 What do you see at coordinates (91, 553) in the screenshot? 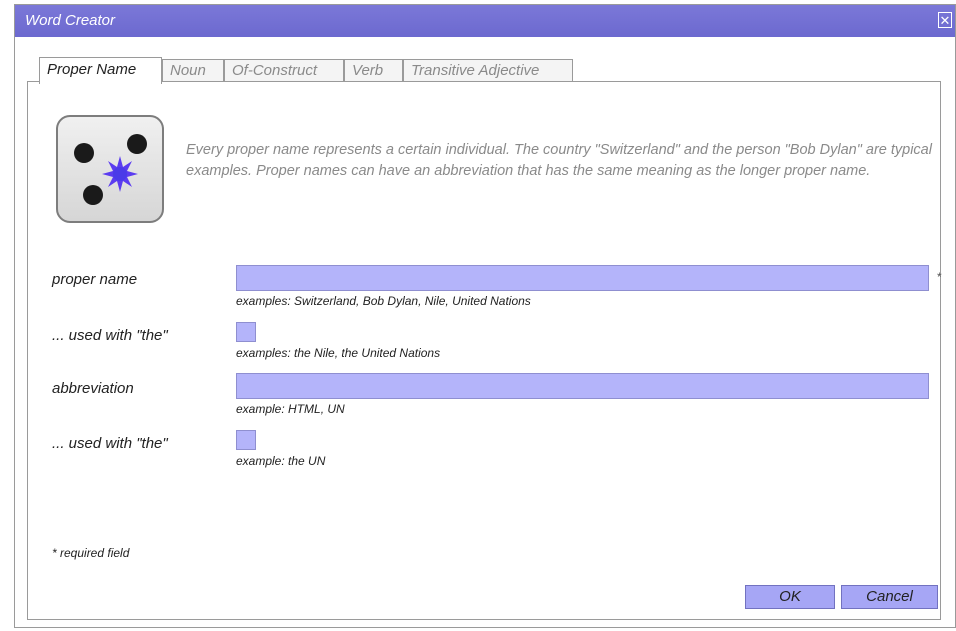
I see `required-field-note: * required field` at bounding box center [91, 553].